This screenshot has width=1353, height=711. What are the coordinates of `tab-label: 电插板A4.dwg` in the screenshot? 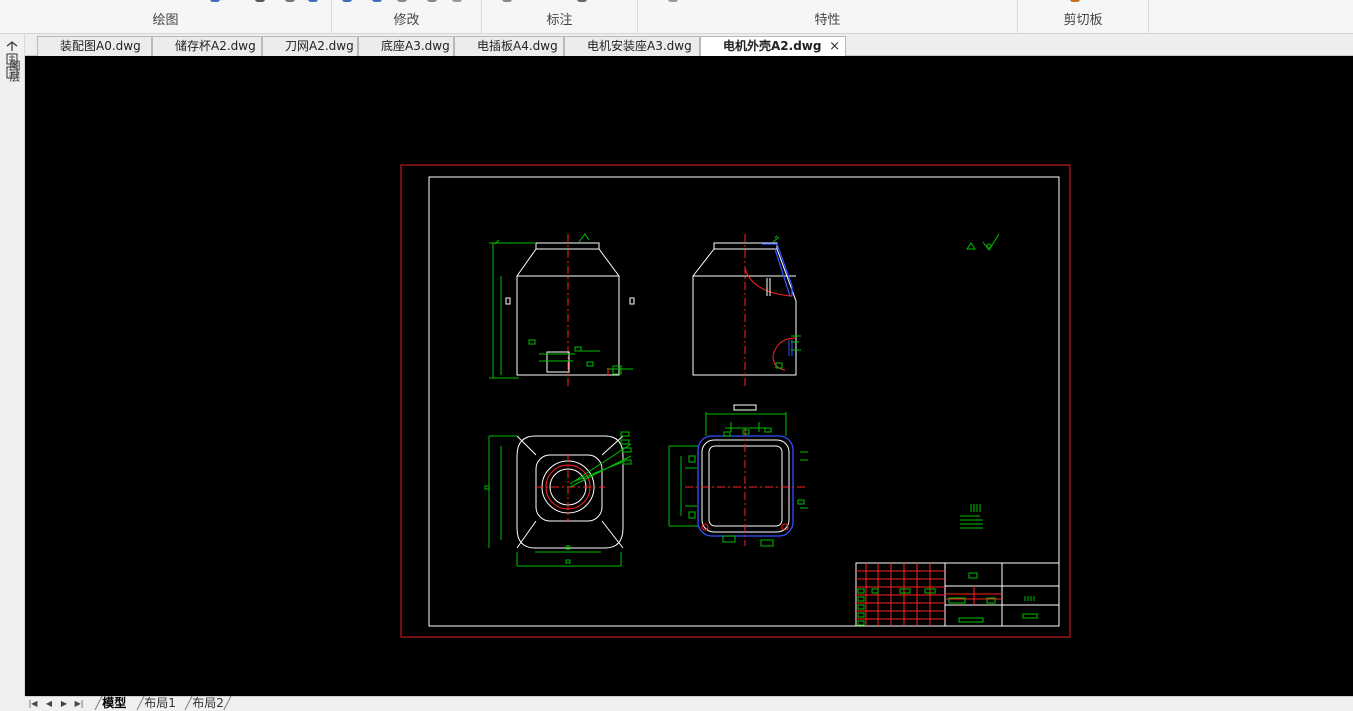 It's located at (517, 46).